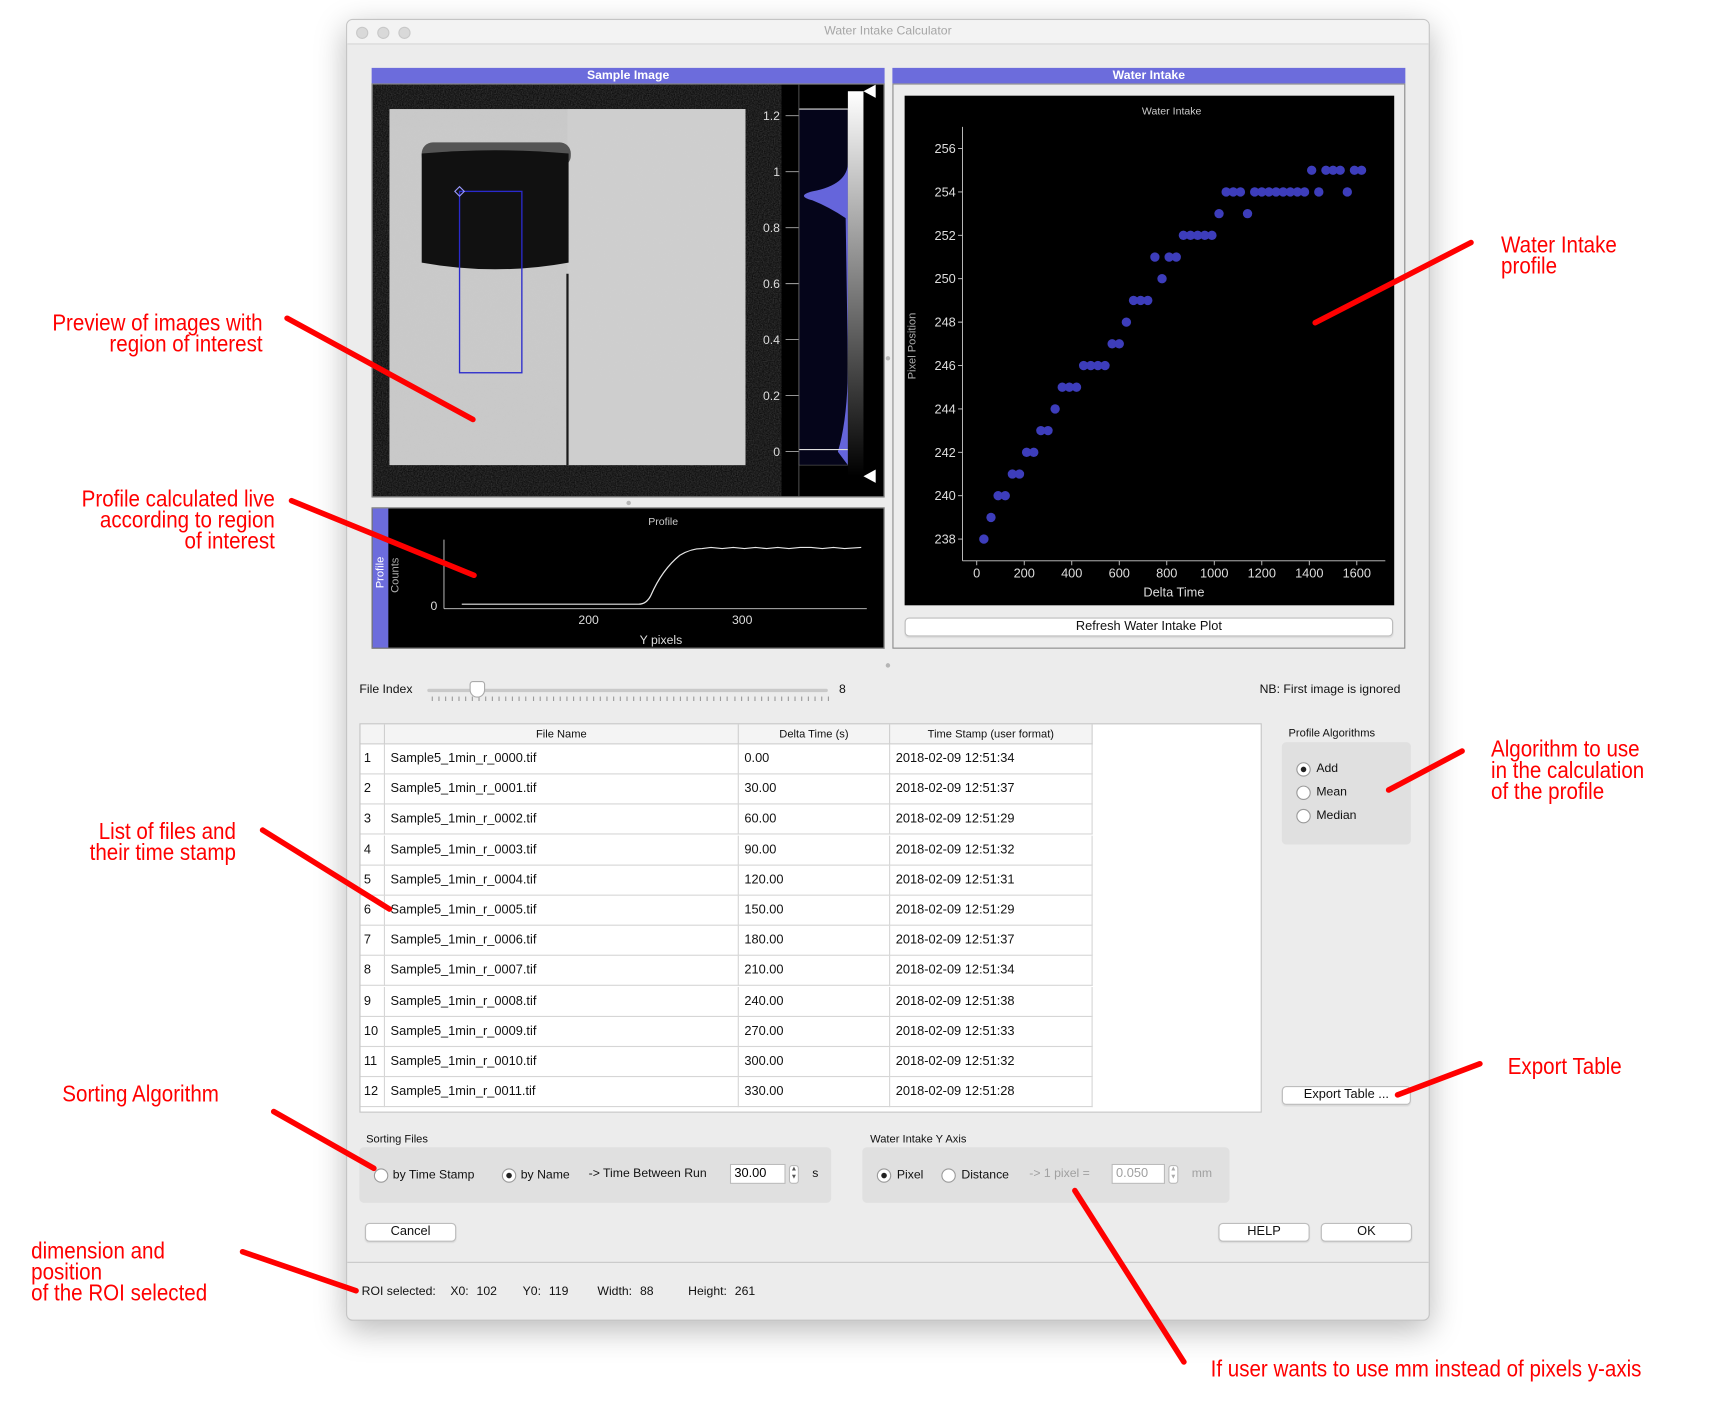 Image resolution: width=1727 pixels, height=1402 pixels. Describe the element at coordinates (1138, 1173) in the screenshot. I see `pixel-conversion-field: 0.050` at that location.